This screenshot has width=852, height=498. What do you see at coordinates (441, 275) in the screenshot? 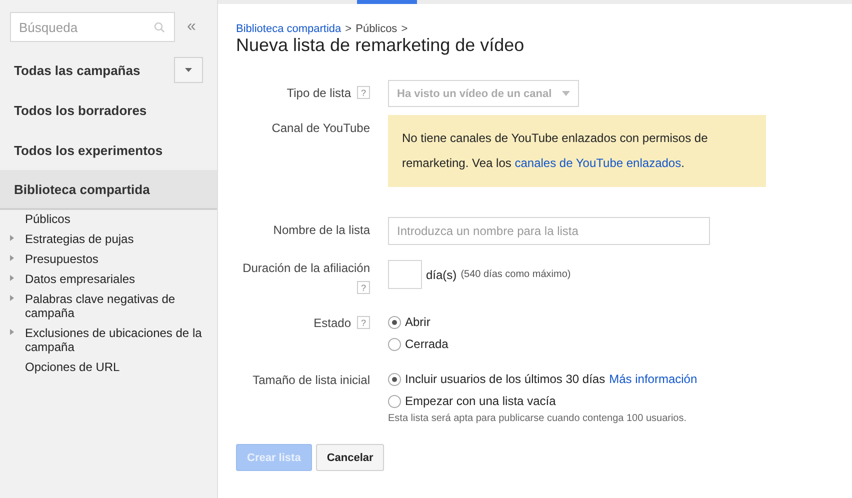
I see `days-unit: día(s)` at bounding box center [441, 275].